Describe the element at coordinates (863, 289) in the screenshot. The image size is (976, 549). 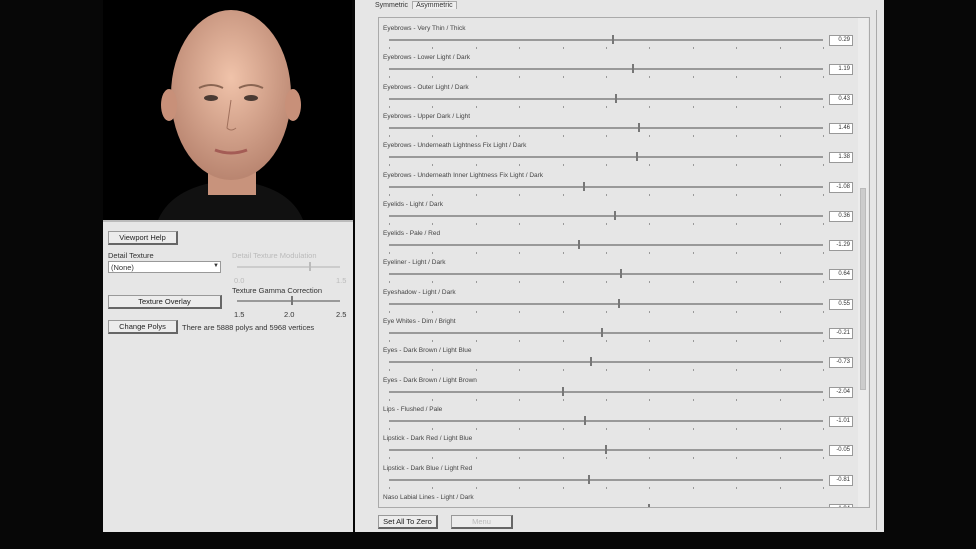
I see `scrollbar-thumb` at that location.